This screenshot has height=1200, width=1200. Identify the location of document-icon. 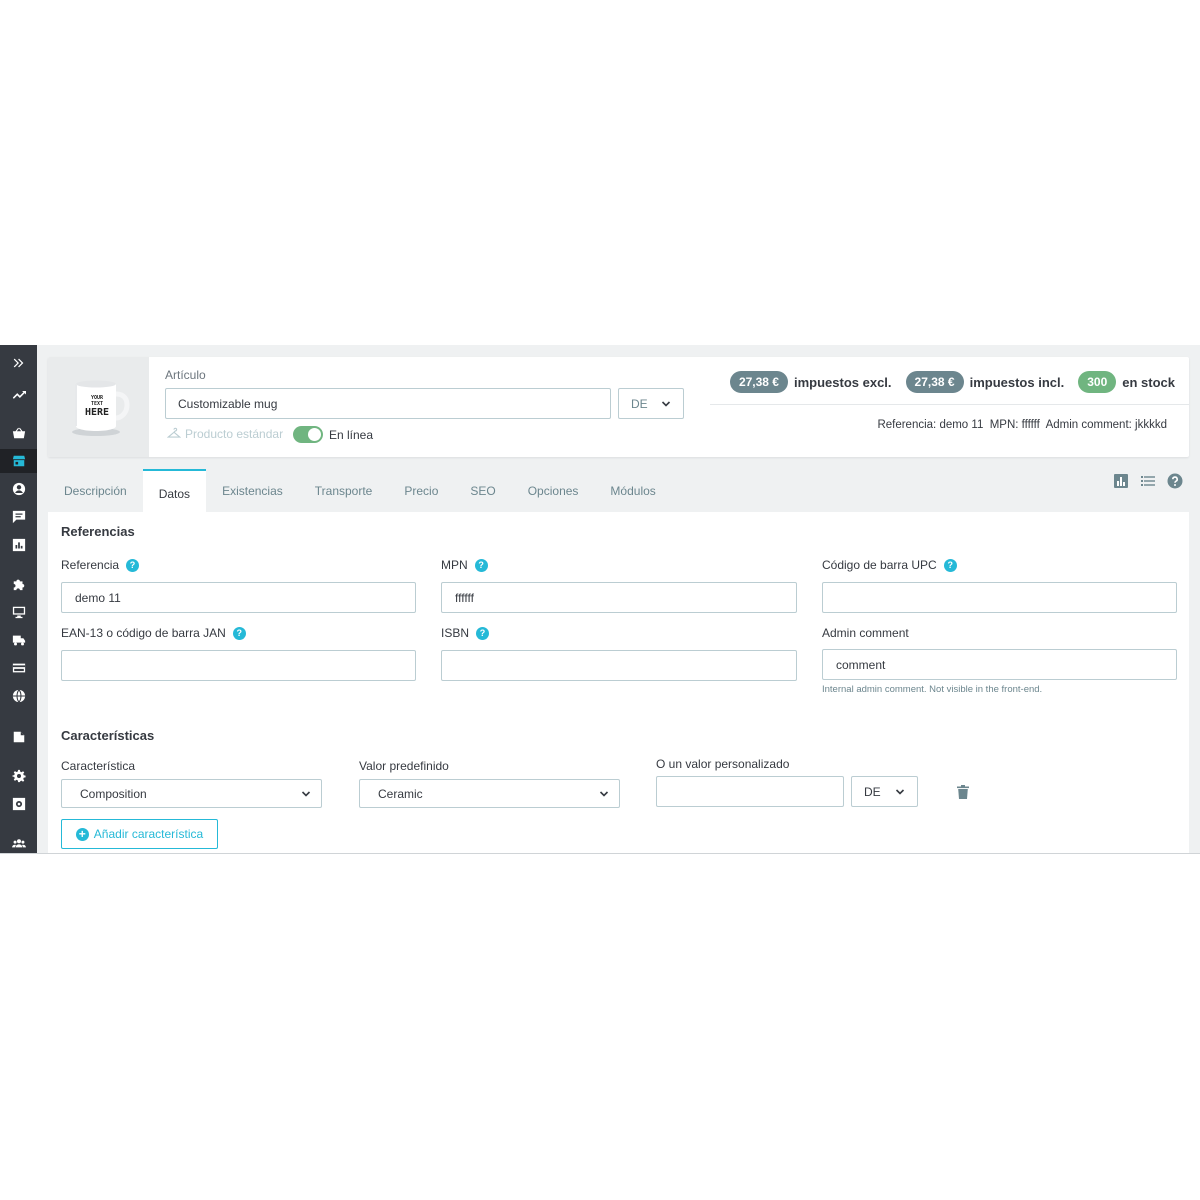
(18, 737).